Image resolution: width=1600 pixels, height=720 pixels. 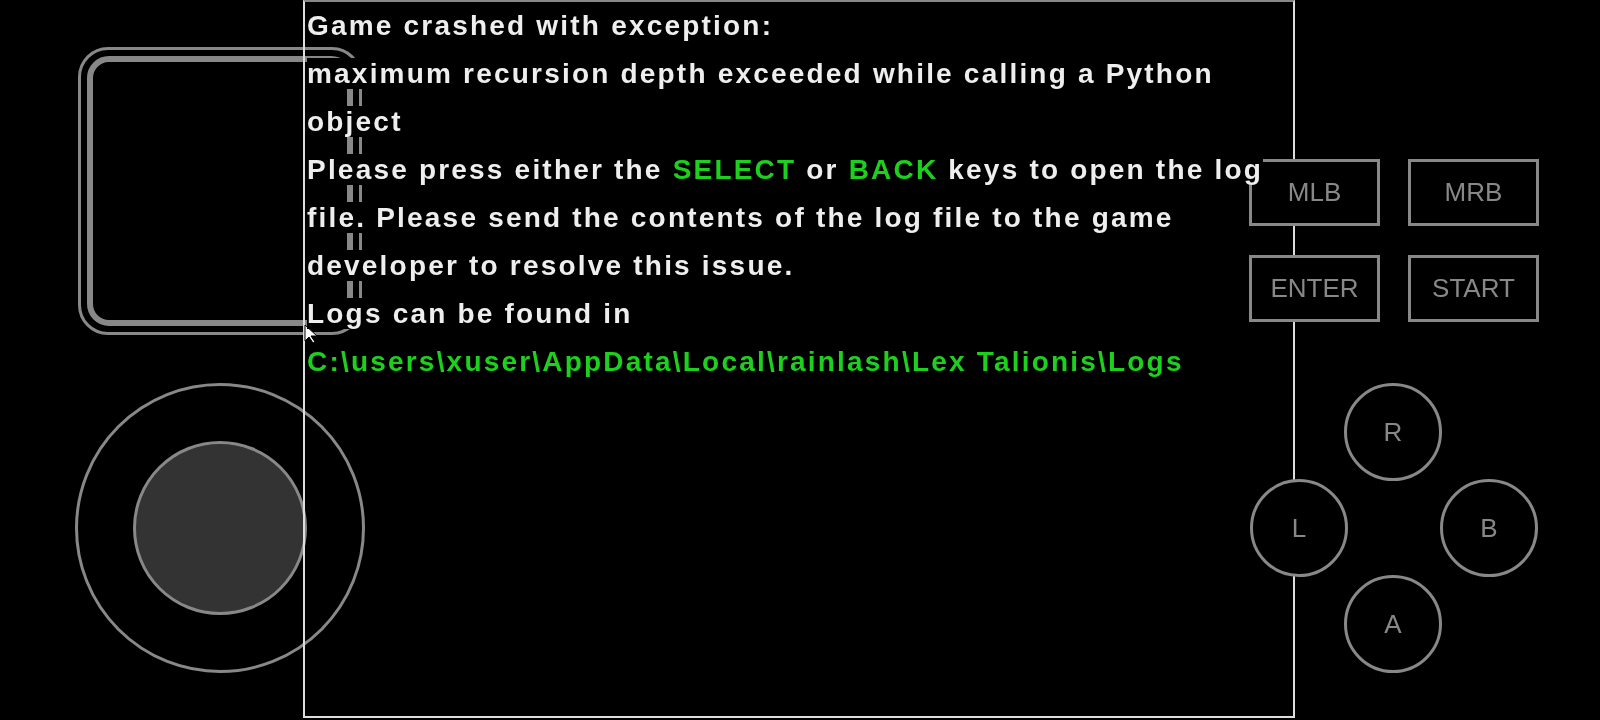 What do you see at coordinates (220, 528) in the screenshot?
I see `joystick` at bounding box center [220, 528].